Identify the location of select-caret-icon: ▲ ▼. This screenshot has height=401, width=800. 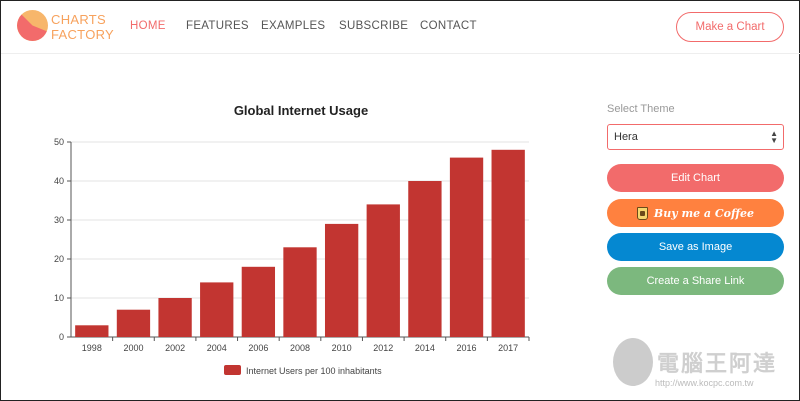
(774, 137).